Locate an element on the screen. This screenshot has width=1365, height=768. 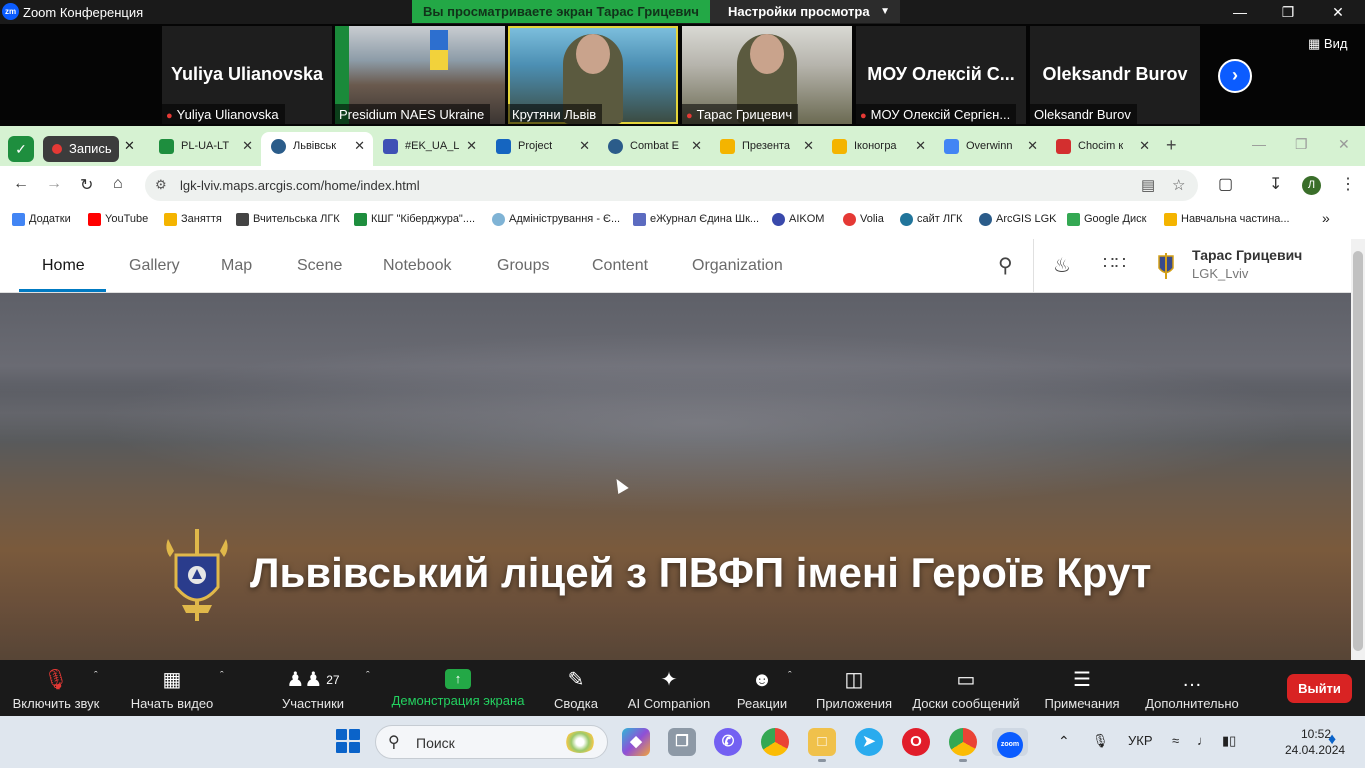
language-indicator: УКР is located at coordinates (1140, 740).